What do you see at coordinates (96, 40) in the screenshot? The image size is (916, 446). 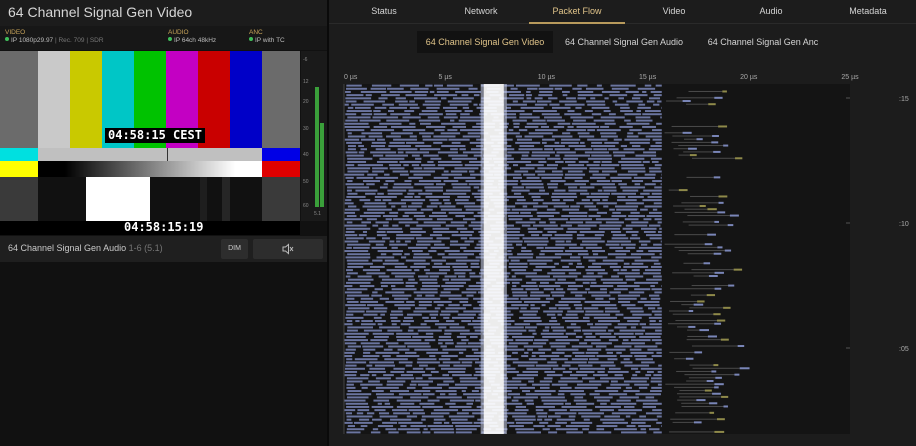 I see `video-range: SDR` at bounding box center [96, 40].